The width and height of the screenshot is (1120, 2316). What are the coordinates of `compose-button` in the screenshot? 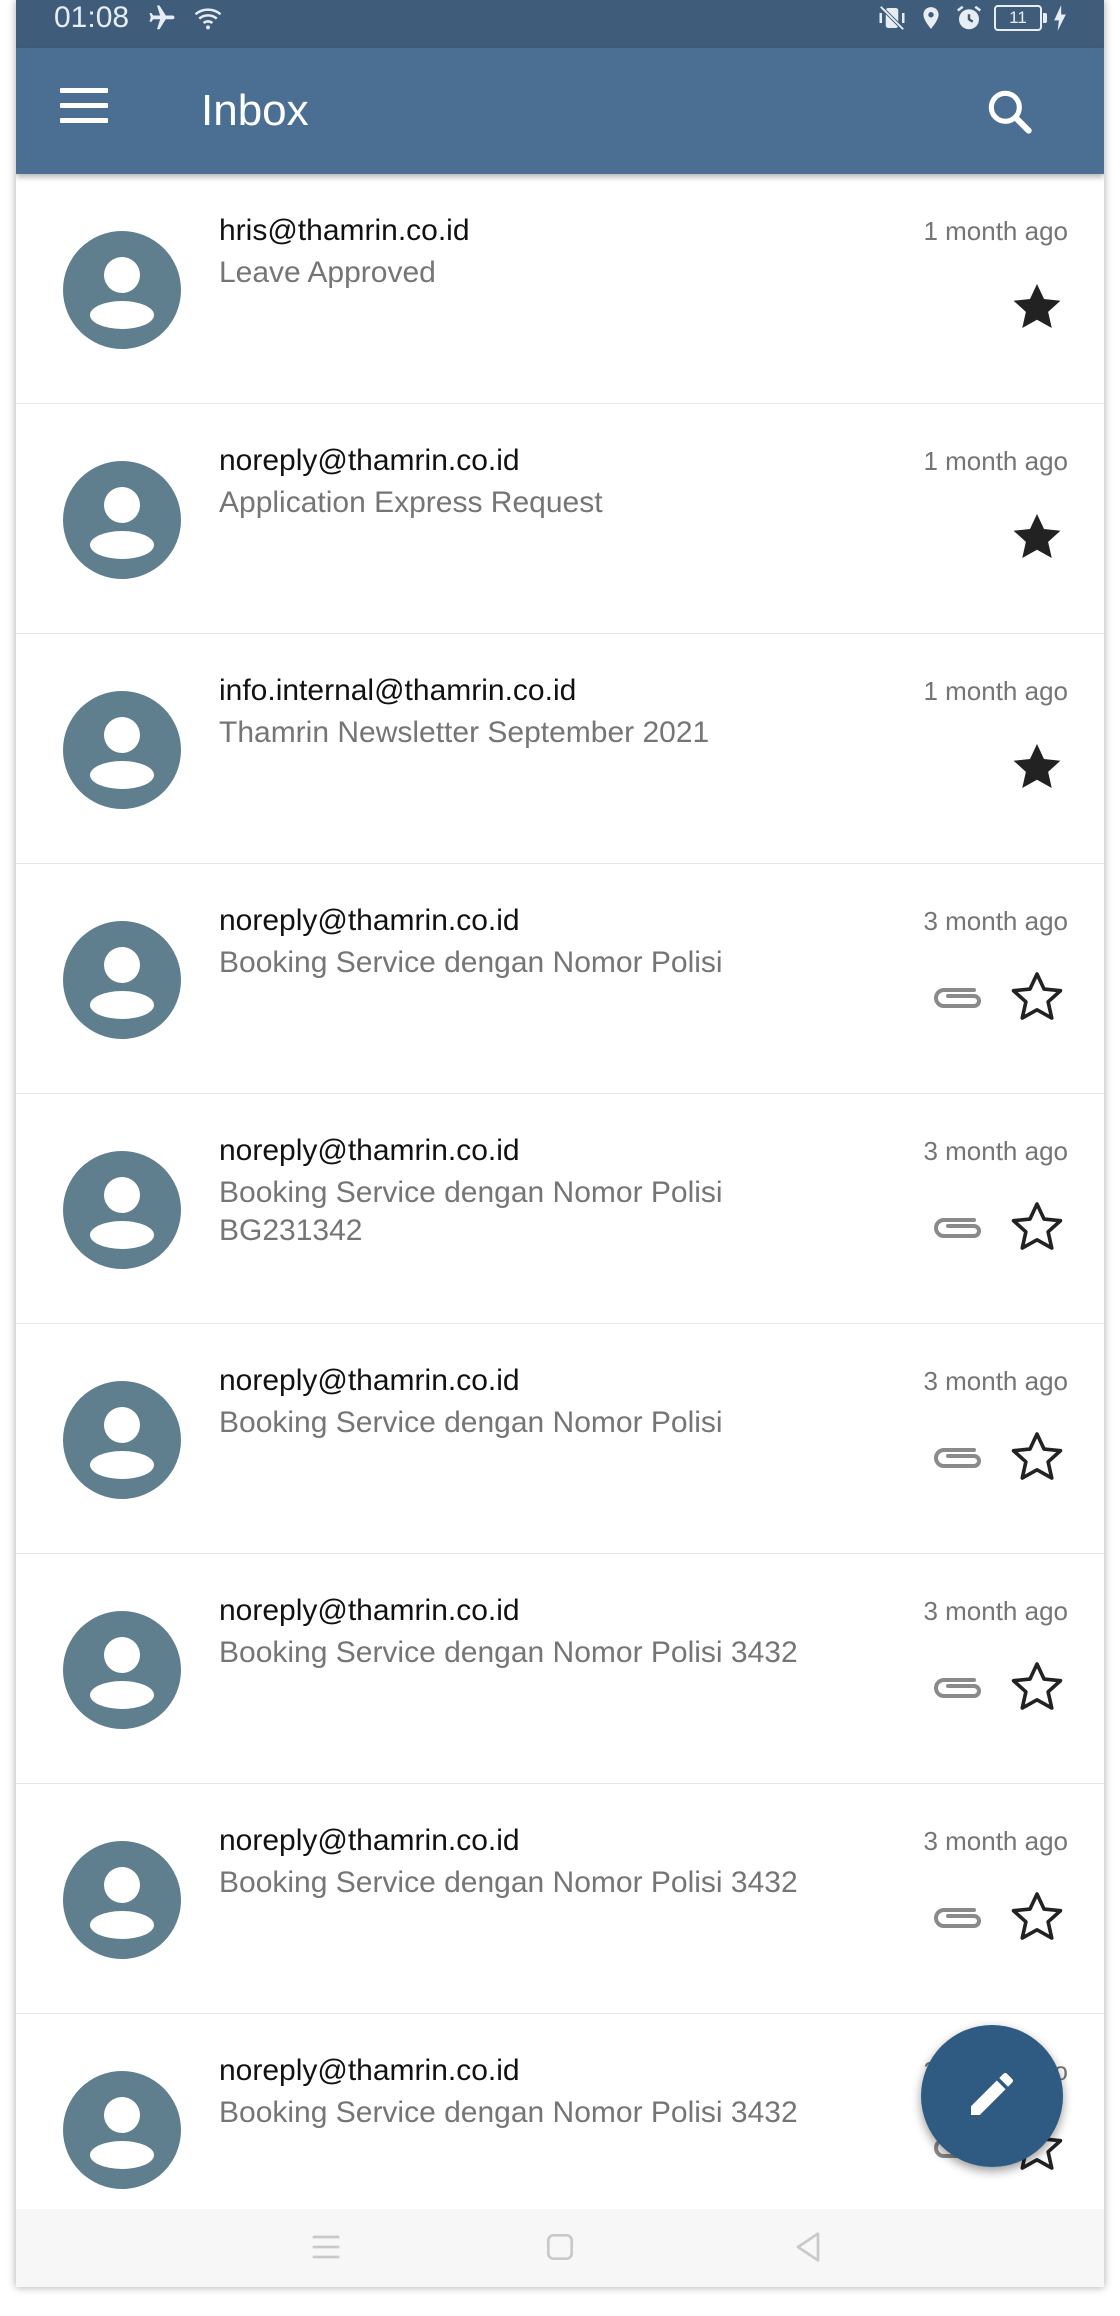 It's located at (992, 2096).